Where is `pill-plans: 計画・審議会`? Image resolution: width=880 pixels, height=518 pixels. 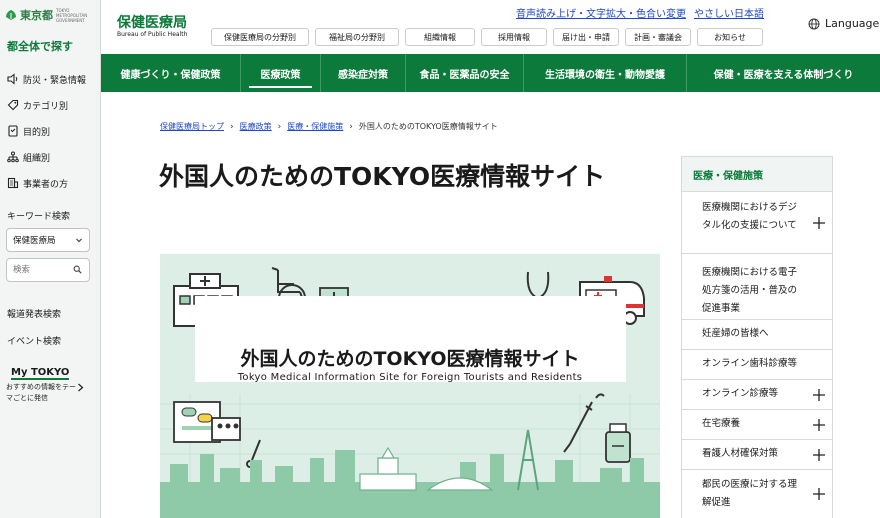
pill-plans: 計画・審議会 is located at coordinates (658, 37).